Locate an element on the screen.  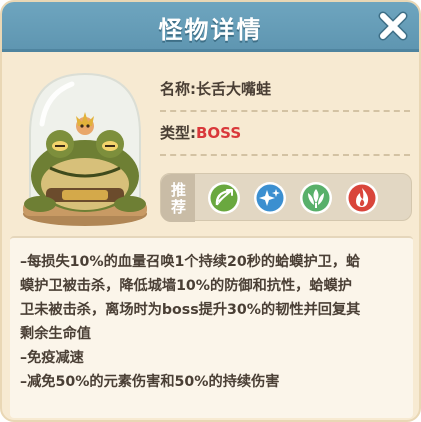
toad-boss-icon is located at coordinates (85, 149).